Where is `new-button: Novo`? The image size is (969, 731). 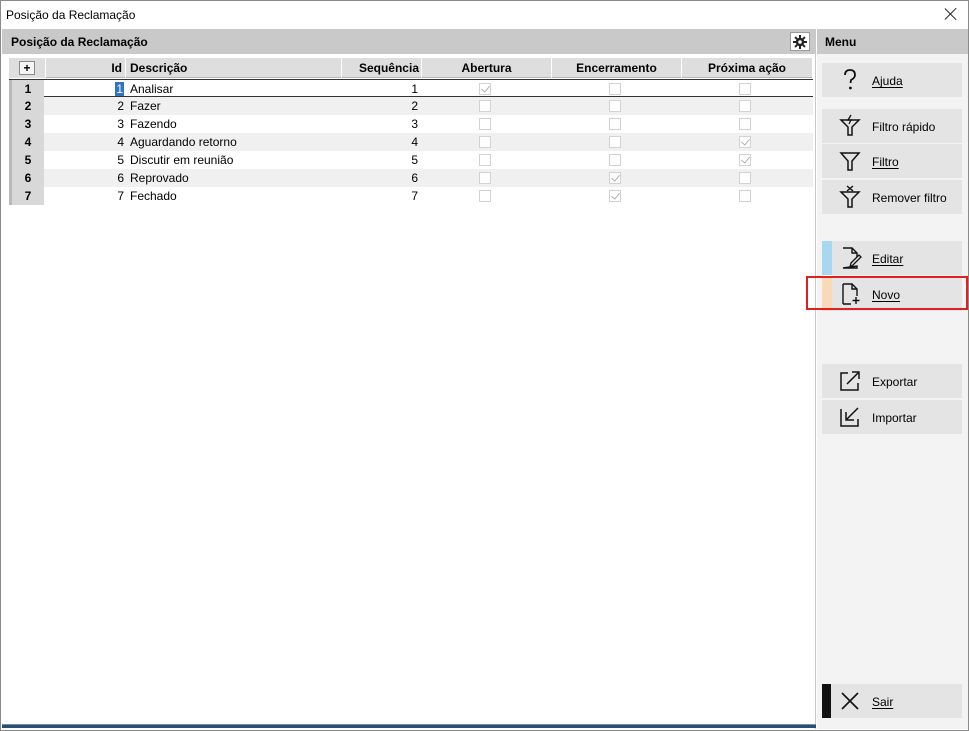
new-button: Novo is located at coordinates (892, 294).